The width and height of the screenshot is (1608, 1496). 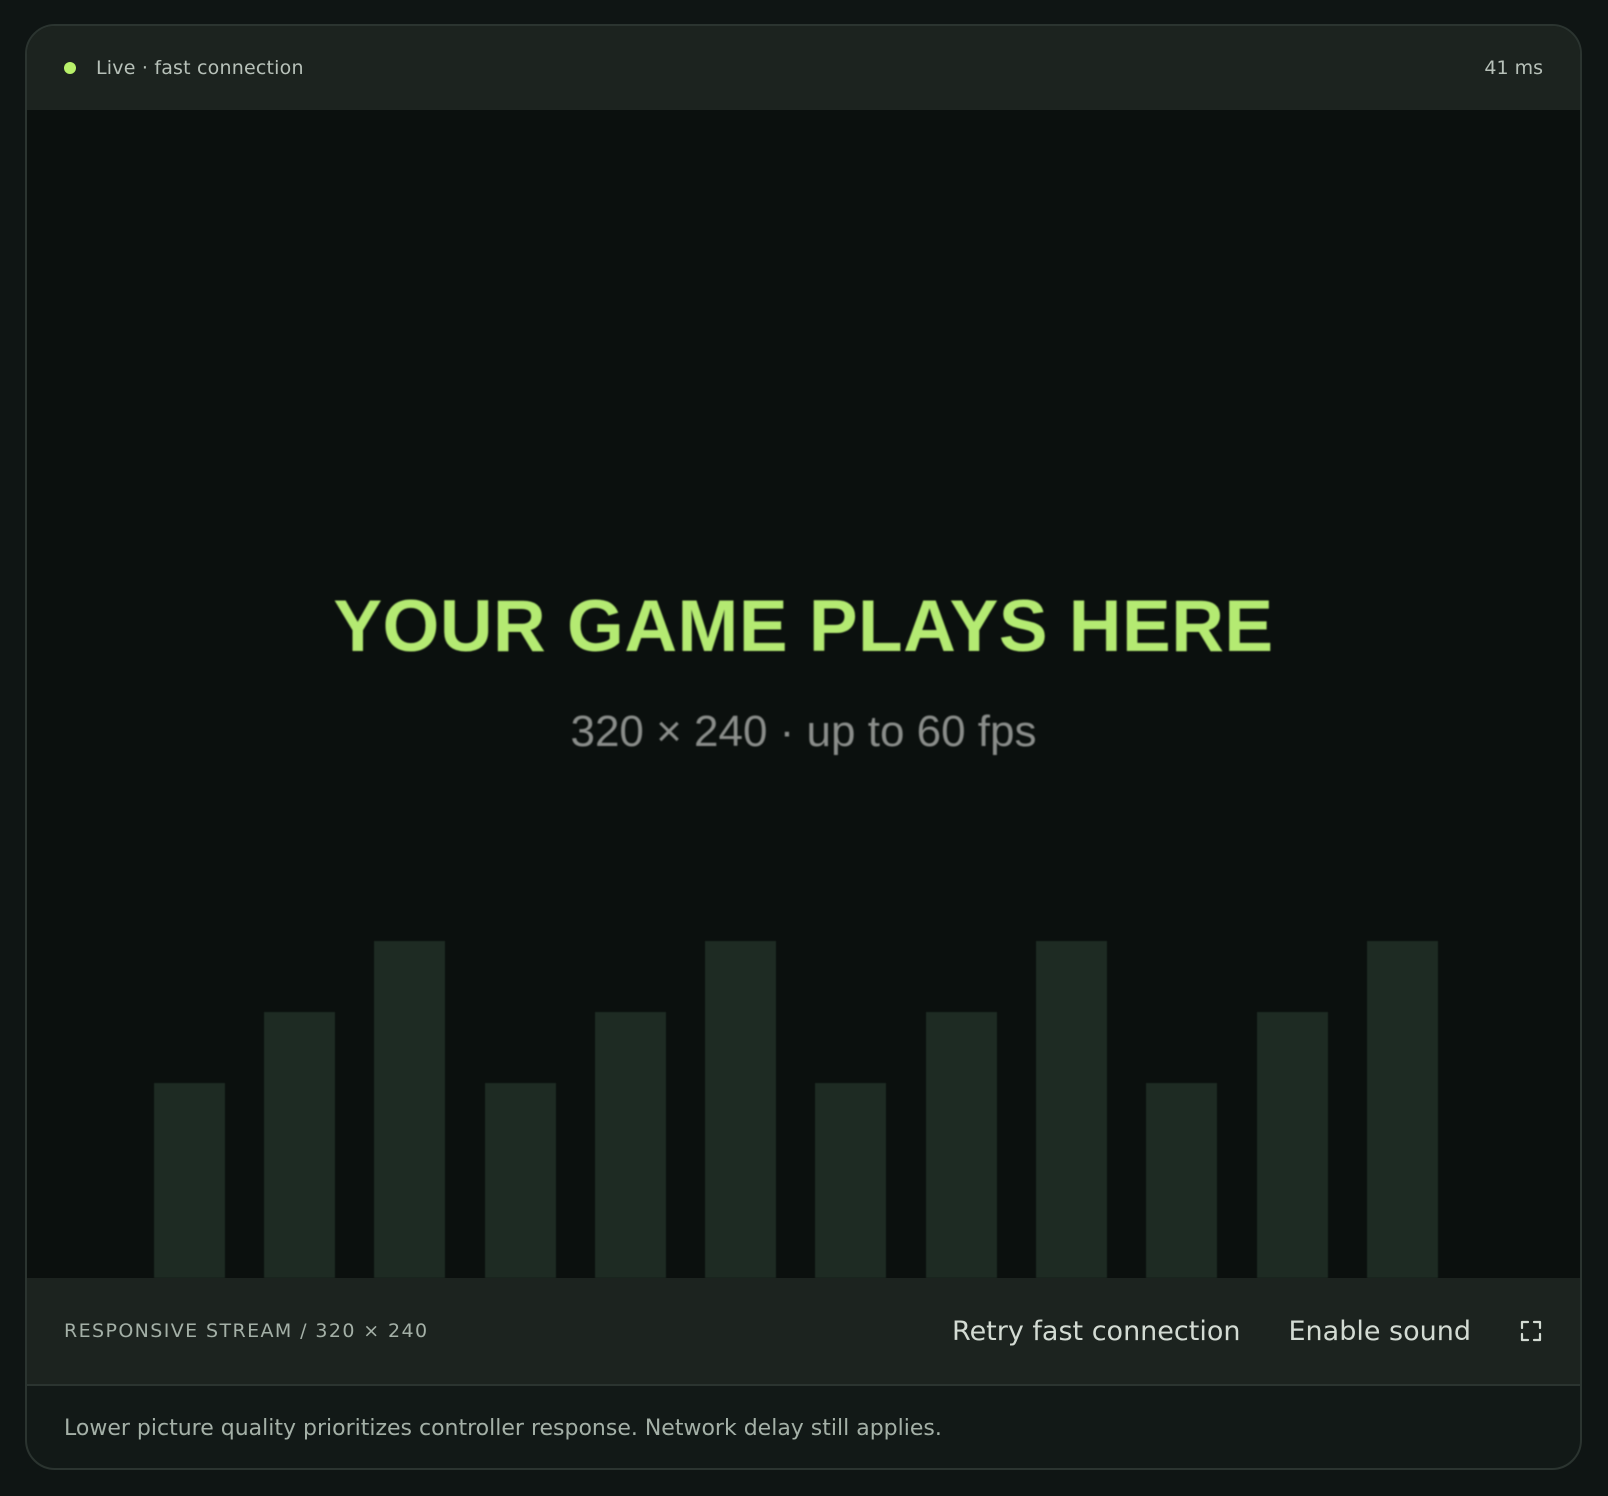 What do you see at coordinates (803, 626) in the screenshot?
I see `game-placeholder-title: YOUR GAME PLAYS HERE` at bounding box center [803, 626].